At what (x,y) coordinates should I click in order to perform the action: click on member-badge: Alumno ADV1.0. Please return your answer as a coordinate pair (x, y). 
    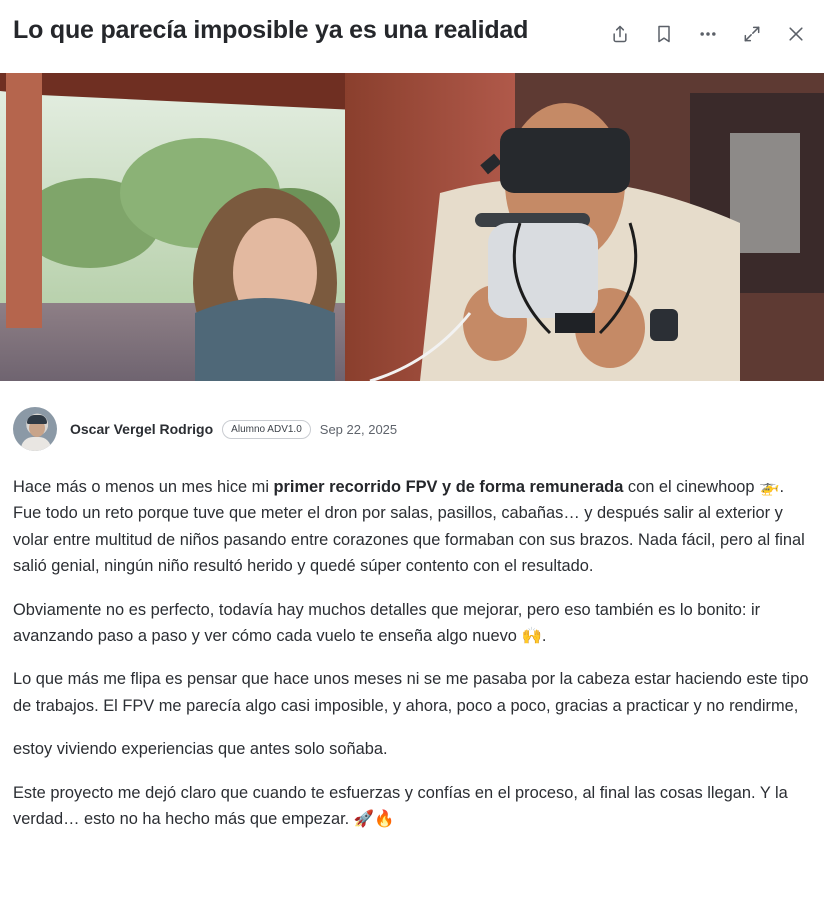
    Looking at the image, I should click on (266, 429).